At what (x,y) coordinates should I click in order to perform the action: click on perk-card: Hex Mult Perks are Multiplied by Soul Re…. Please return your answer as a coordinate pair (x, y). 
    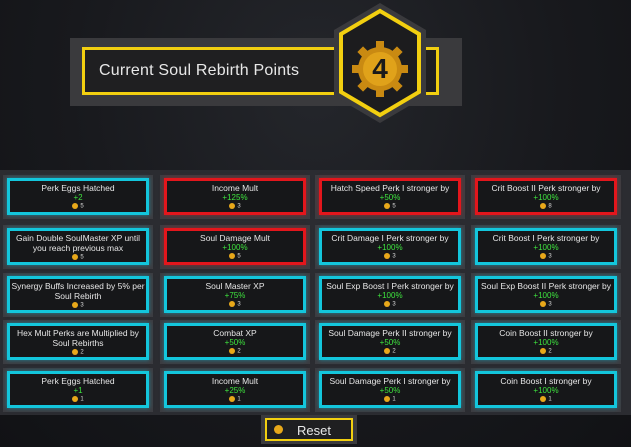
    Looking at the image, I should click on (78, 341).